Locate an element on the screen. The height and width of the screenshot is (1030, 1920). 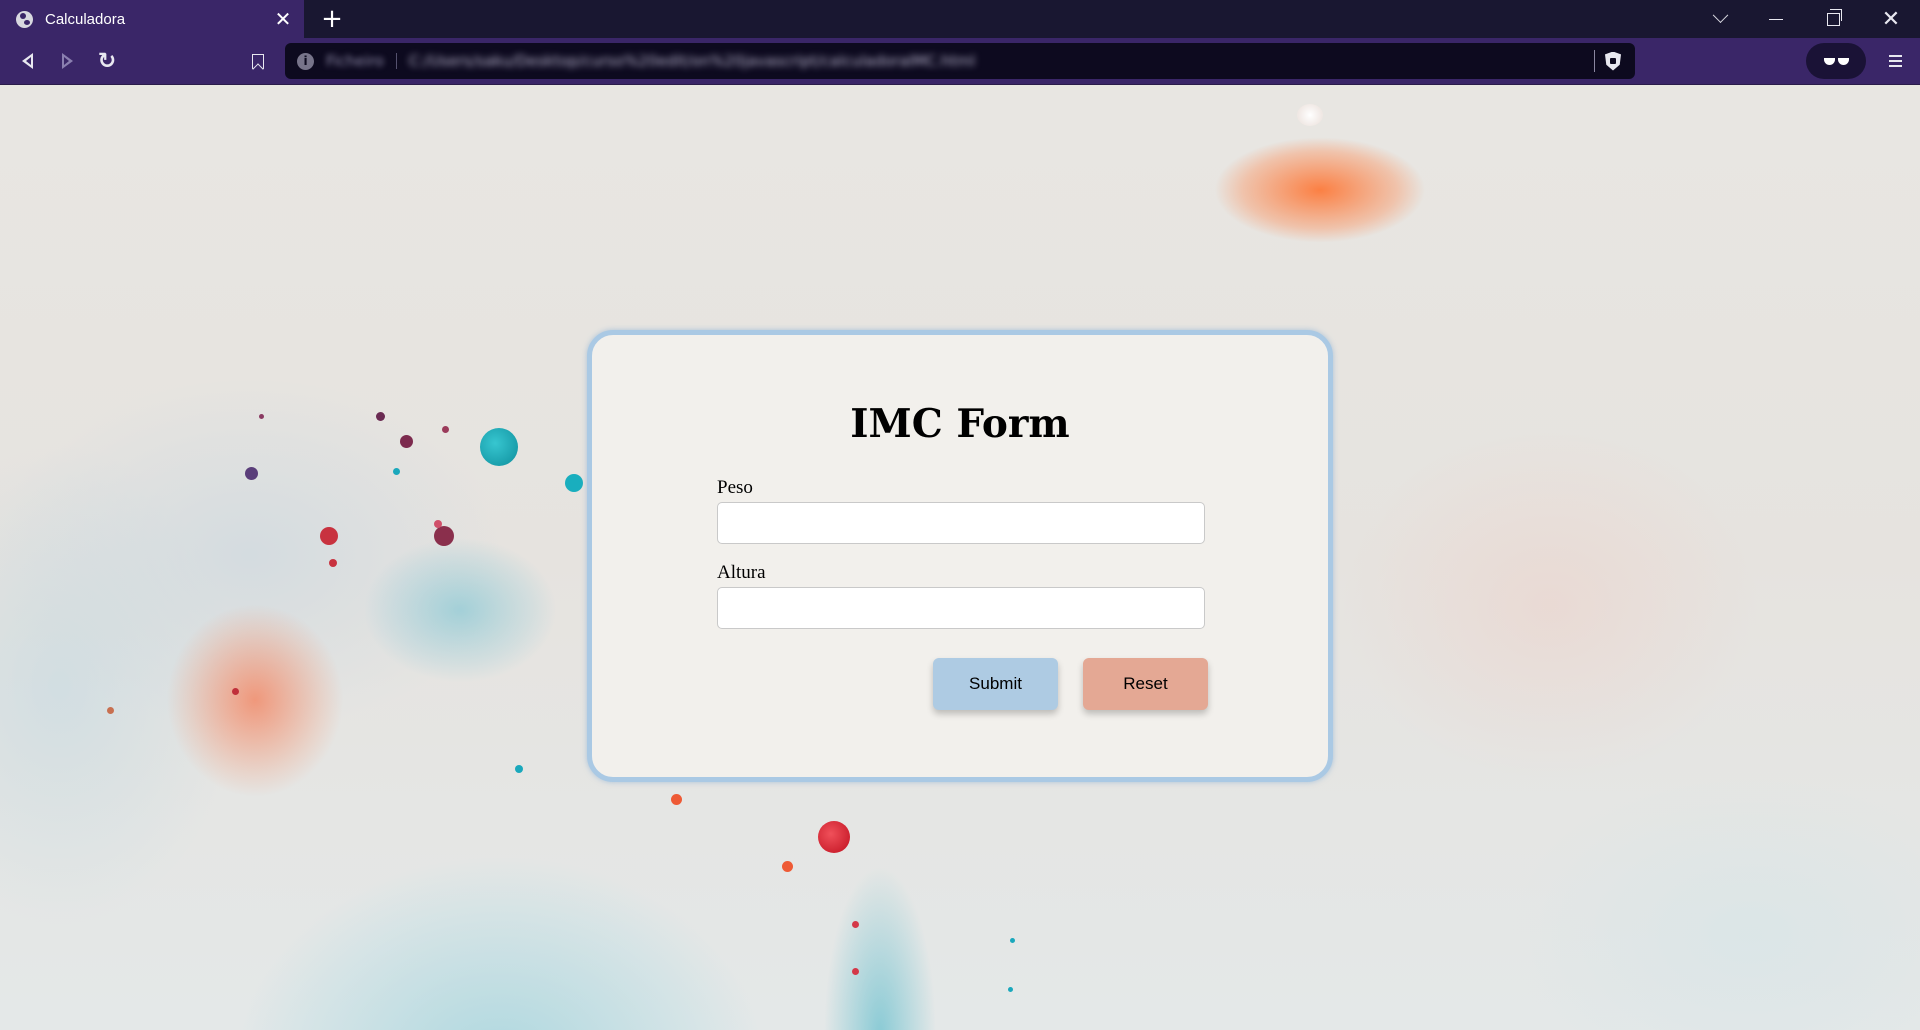
restore-icon is located at coordinates (1834, 17).